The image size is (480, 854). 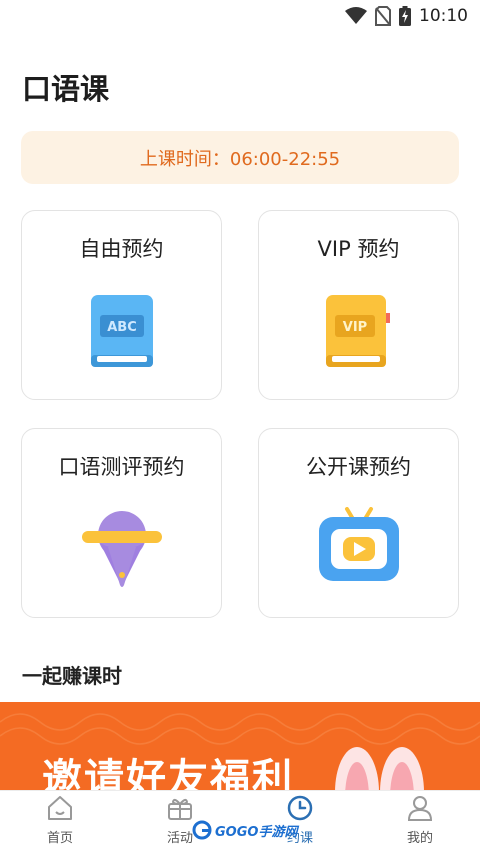 What do you see at coordinates (121, 467) in the screenshot?
I see `card-label: 口语测评预约` at bounding box center [121, 467].